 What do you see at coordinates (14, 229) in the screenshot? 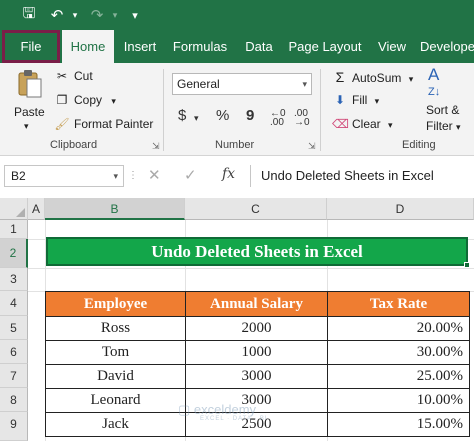
I see `row-header-1: 1` at bounding box center [14, 229].